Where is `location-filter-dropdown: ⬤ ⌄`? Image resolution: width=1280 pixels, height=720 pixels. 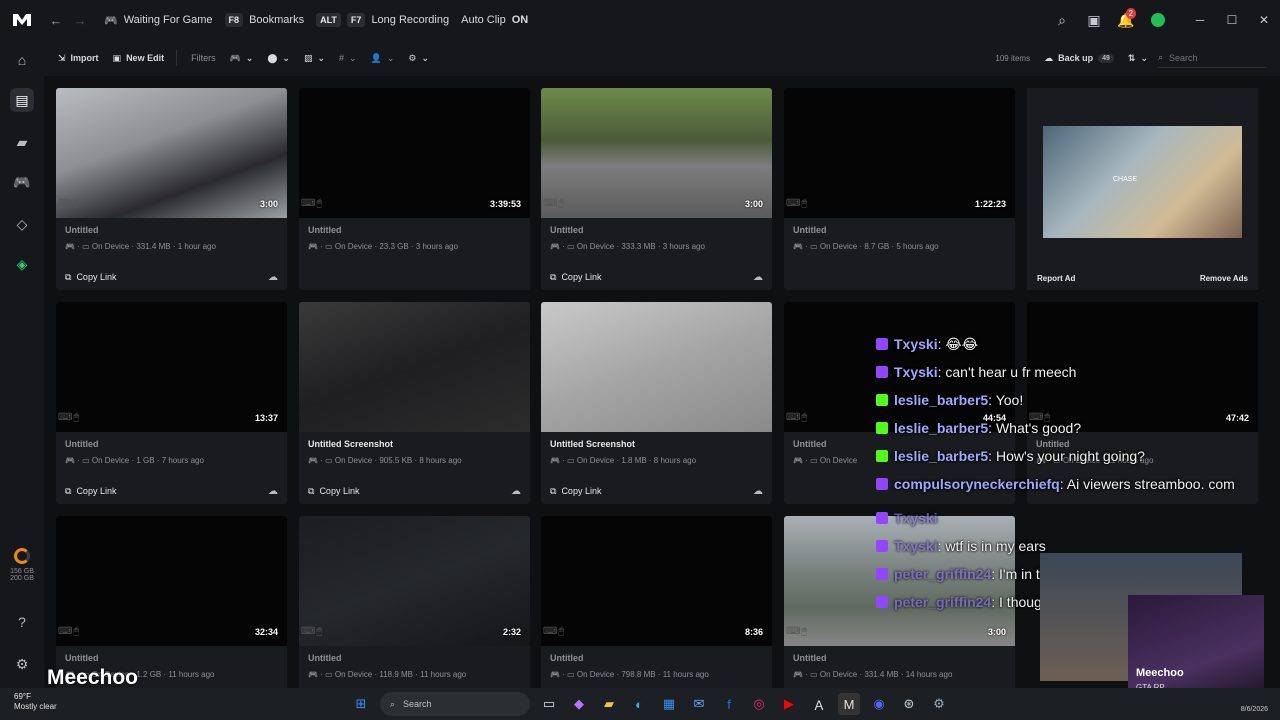
location-filter-dropdown: ⬤ ⌄ is located at coordinates (278, 58).